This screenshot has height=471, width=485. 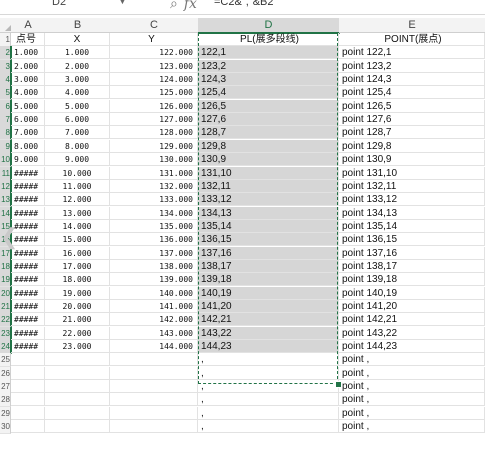 I want to click on row-header: 26, so click(x=5, y=373).